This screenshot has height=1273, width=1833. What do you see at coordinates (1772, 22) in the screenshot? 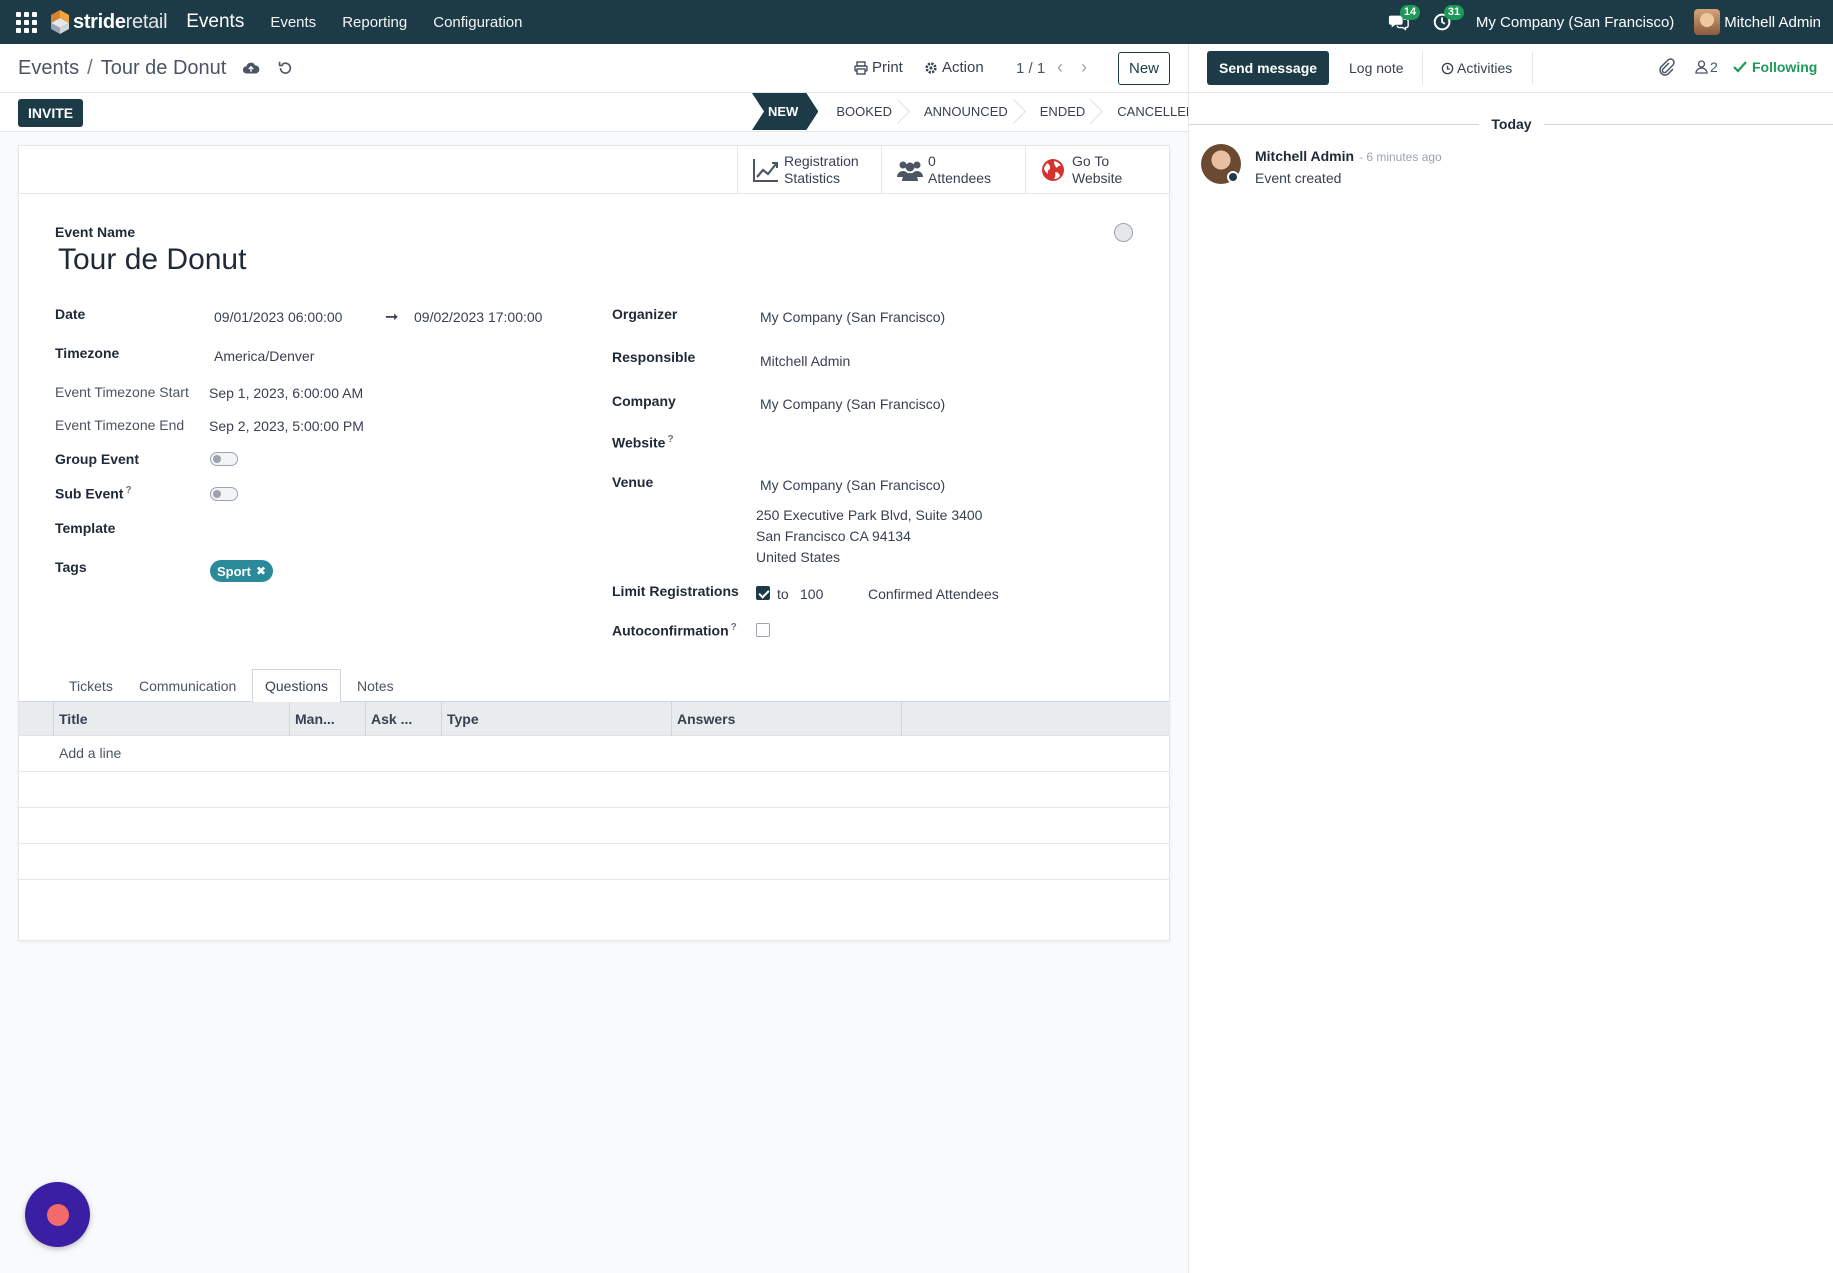
I see `user-name: Mitchell Admin` at bounding box center [1772, 22].